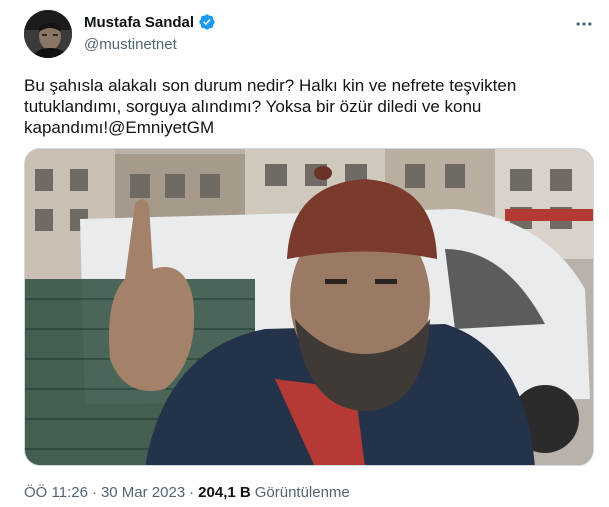  I want to click on avatar-image, so click(48, 34).